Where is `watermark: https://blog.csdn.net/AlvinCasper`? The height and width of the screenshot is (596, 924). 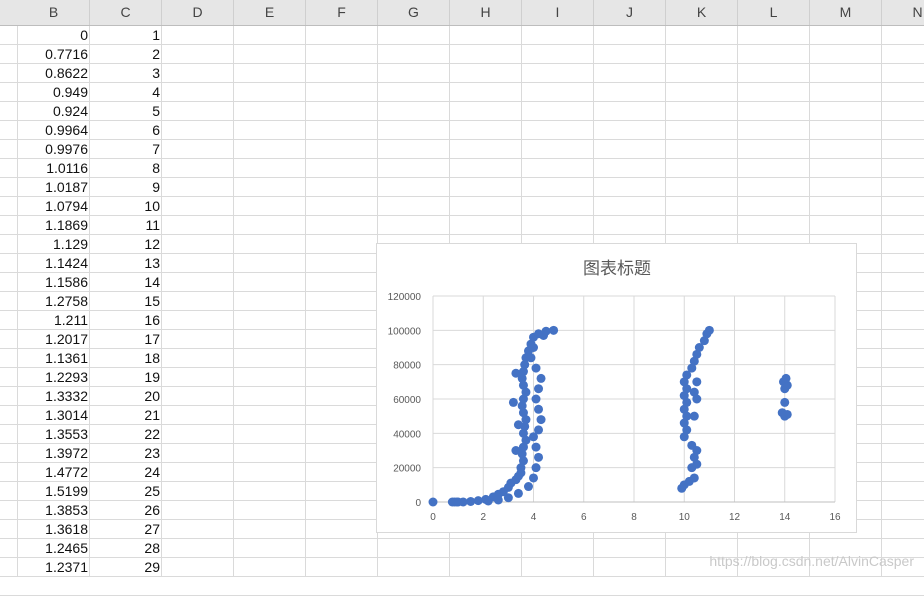 watermark: https://blog.csdn.net/AlvinCasper is located at coordinates (811, 561).